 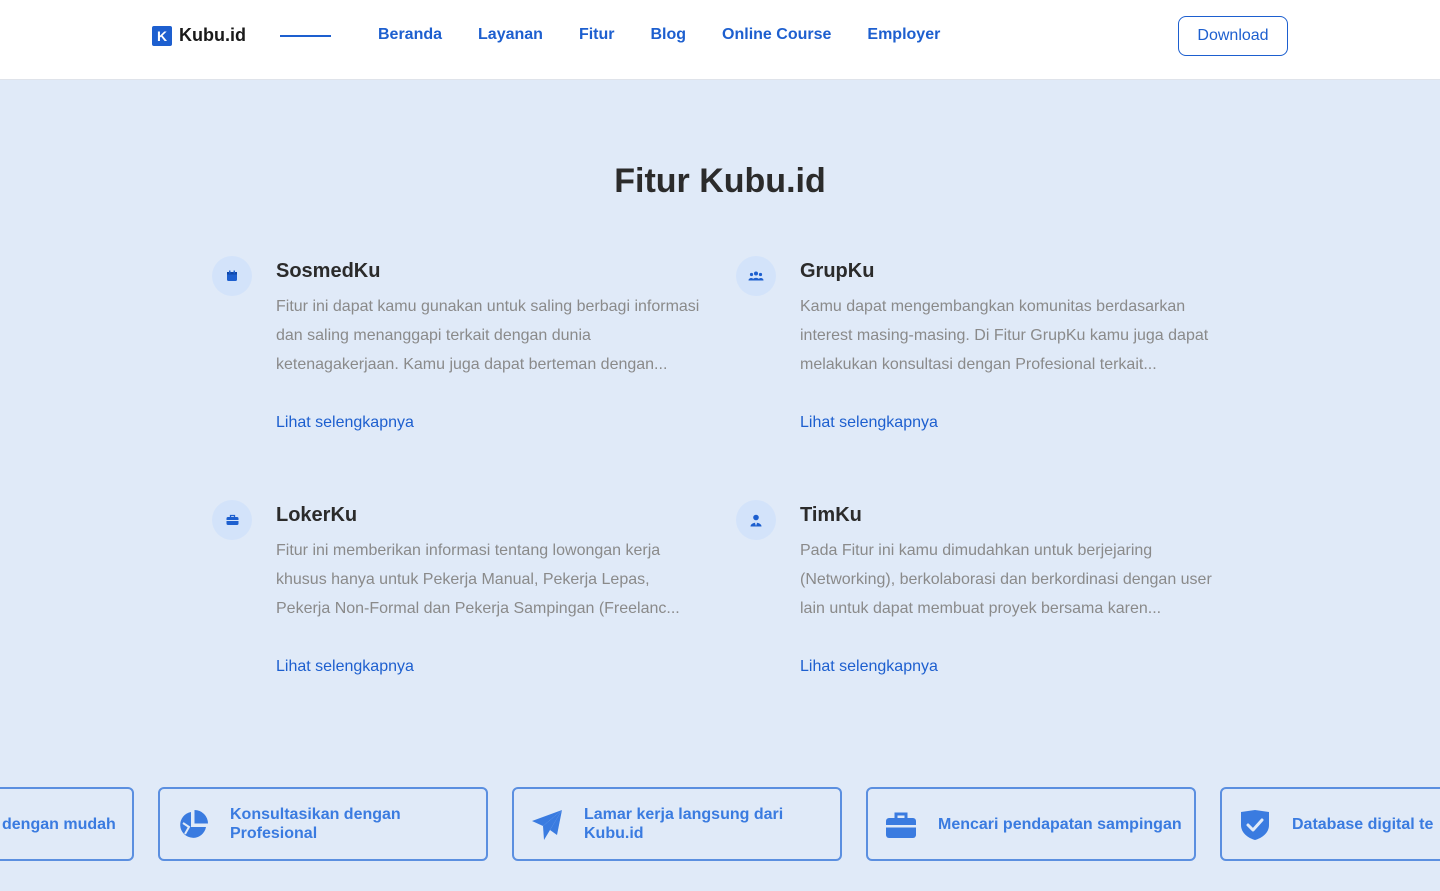 I want to click on nav-link-fitur: Fitur, so click(x=597, y=35).